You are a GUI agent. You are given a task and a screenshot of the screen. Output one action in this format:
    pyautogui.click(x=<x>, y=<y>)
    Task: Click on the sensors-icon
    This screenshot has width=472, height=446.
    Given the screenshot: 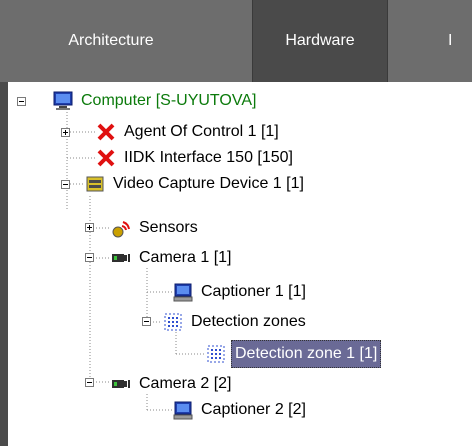 What is the action you would take?
    pyautogui.click(x=121, y=228)
    